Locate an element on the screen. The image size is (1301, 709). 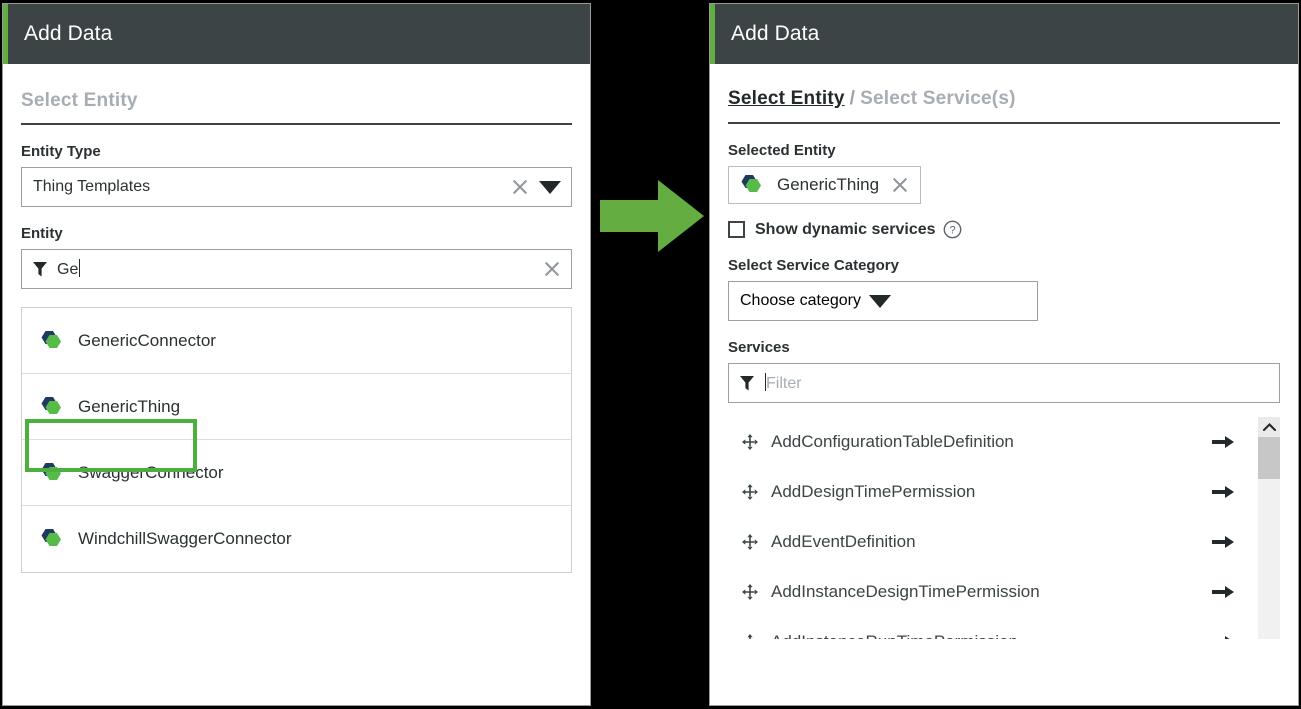
service-category-select: Choose category is located at coordinates (883, 301).